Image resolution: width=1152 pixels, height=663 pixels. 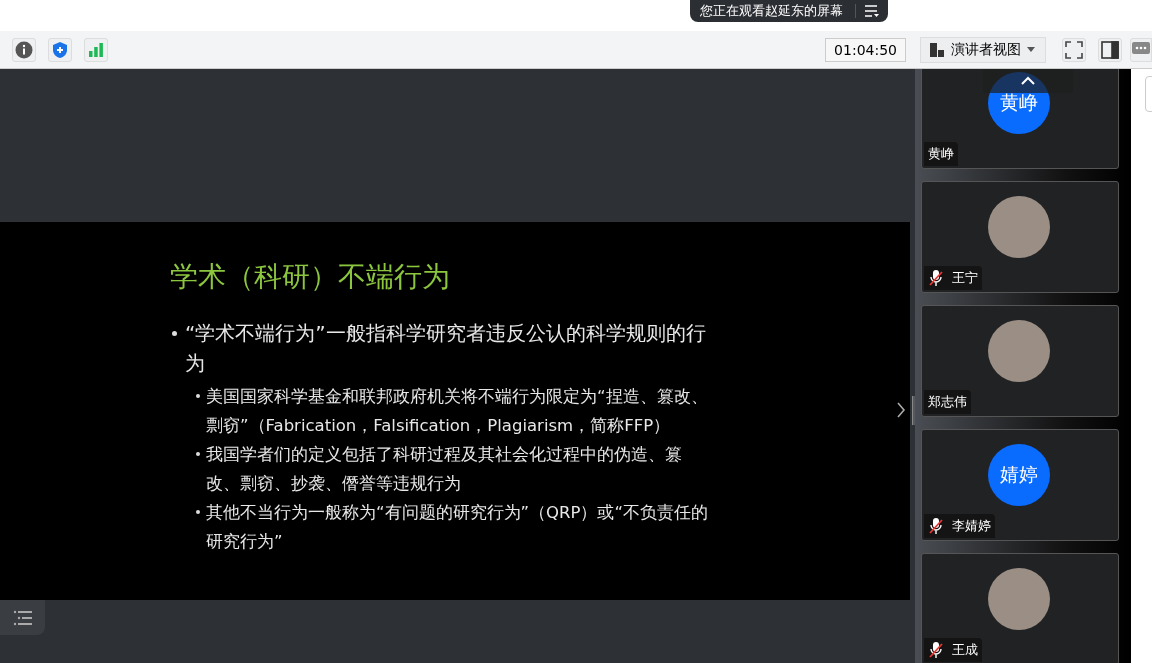 What do you see at coordinates (1019, 475) in the screenshot?
I see `avatar: 婧婷` at bounding box center [1019, 475].